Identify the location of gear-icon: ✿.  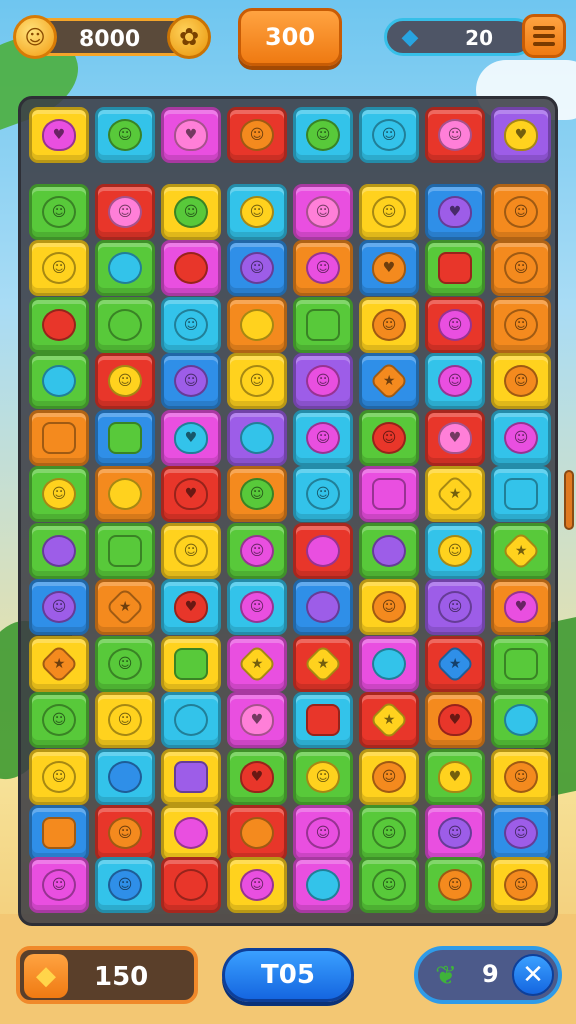
(189, 37).